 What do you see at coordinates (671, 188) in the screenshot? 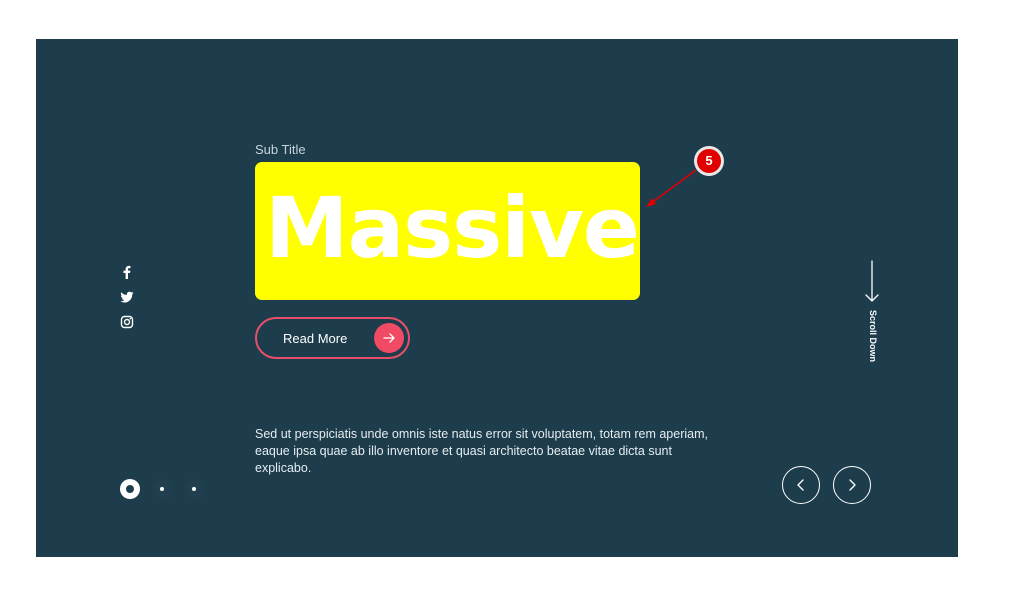
I see `annotation-arrow` at bounding box center [671, 188].